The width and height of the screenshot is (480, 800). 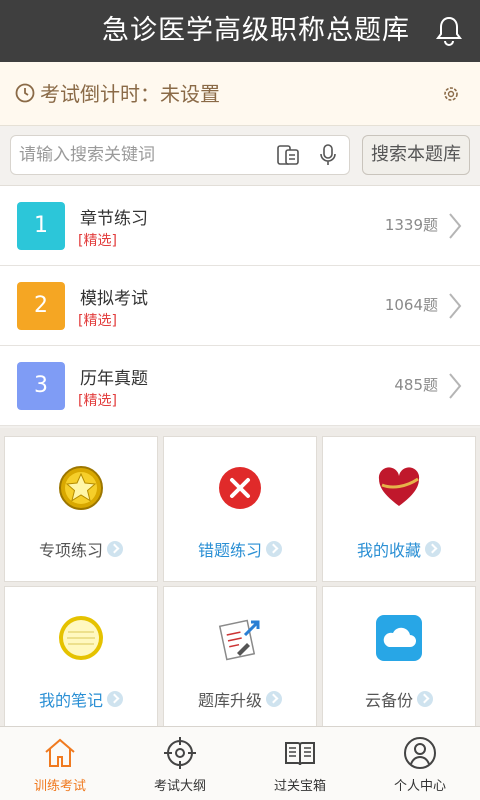 I want to click on user-icon, so click(x=420, y=753).